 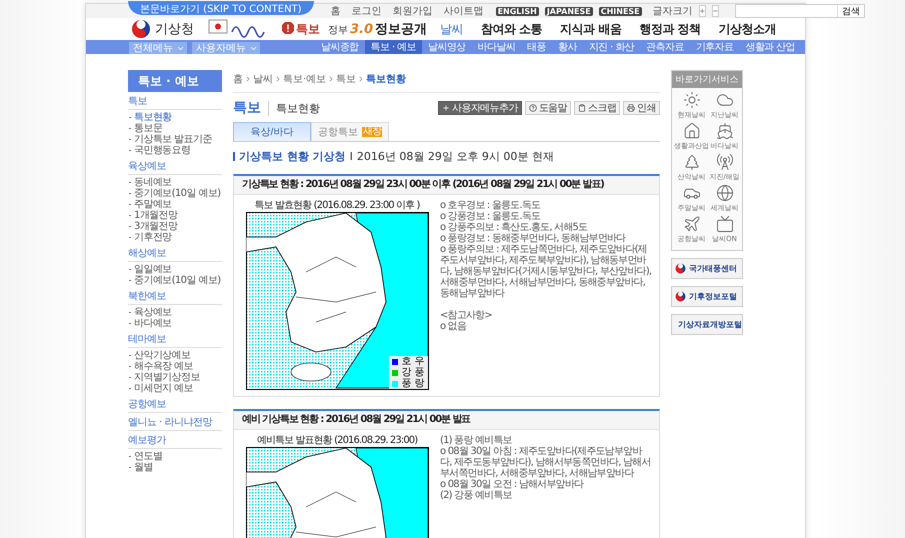 I want to click on skip-to-content-link: 본문바로가기 (SKIP TO CONTENT), so click(x=221, y=8).